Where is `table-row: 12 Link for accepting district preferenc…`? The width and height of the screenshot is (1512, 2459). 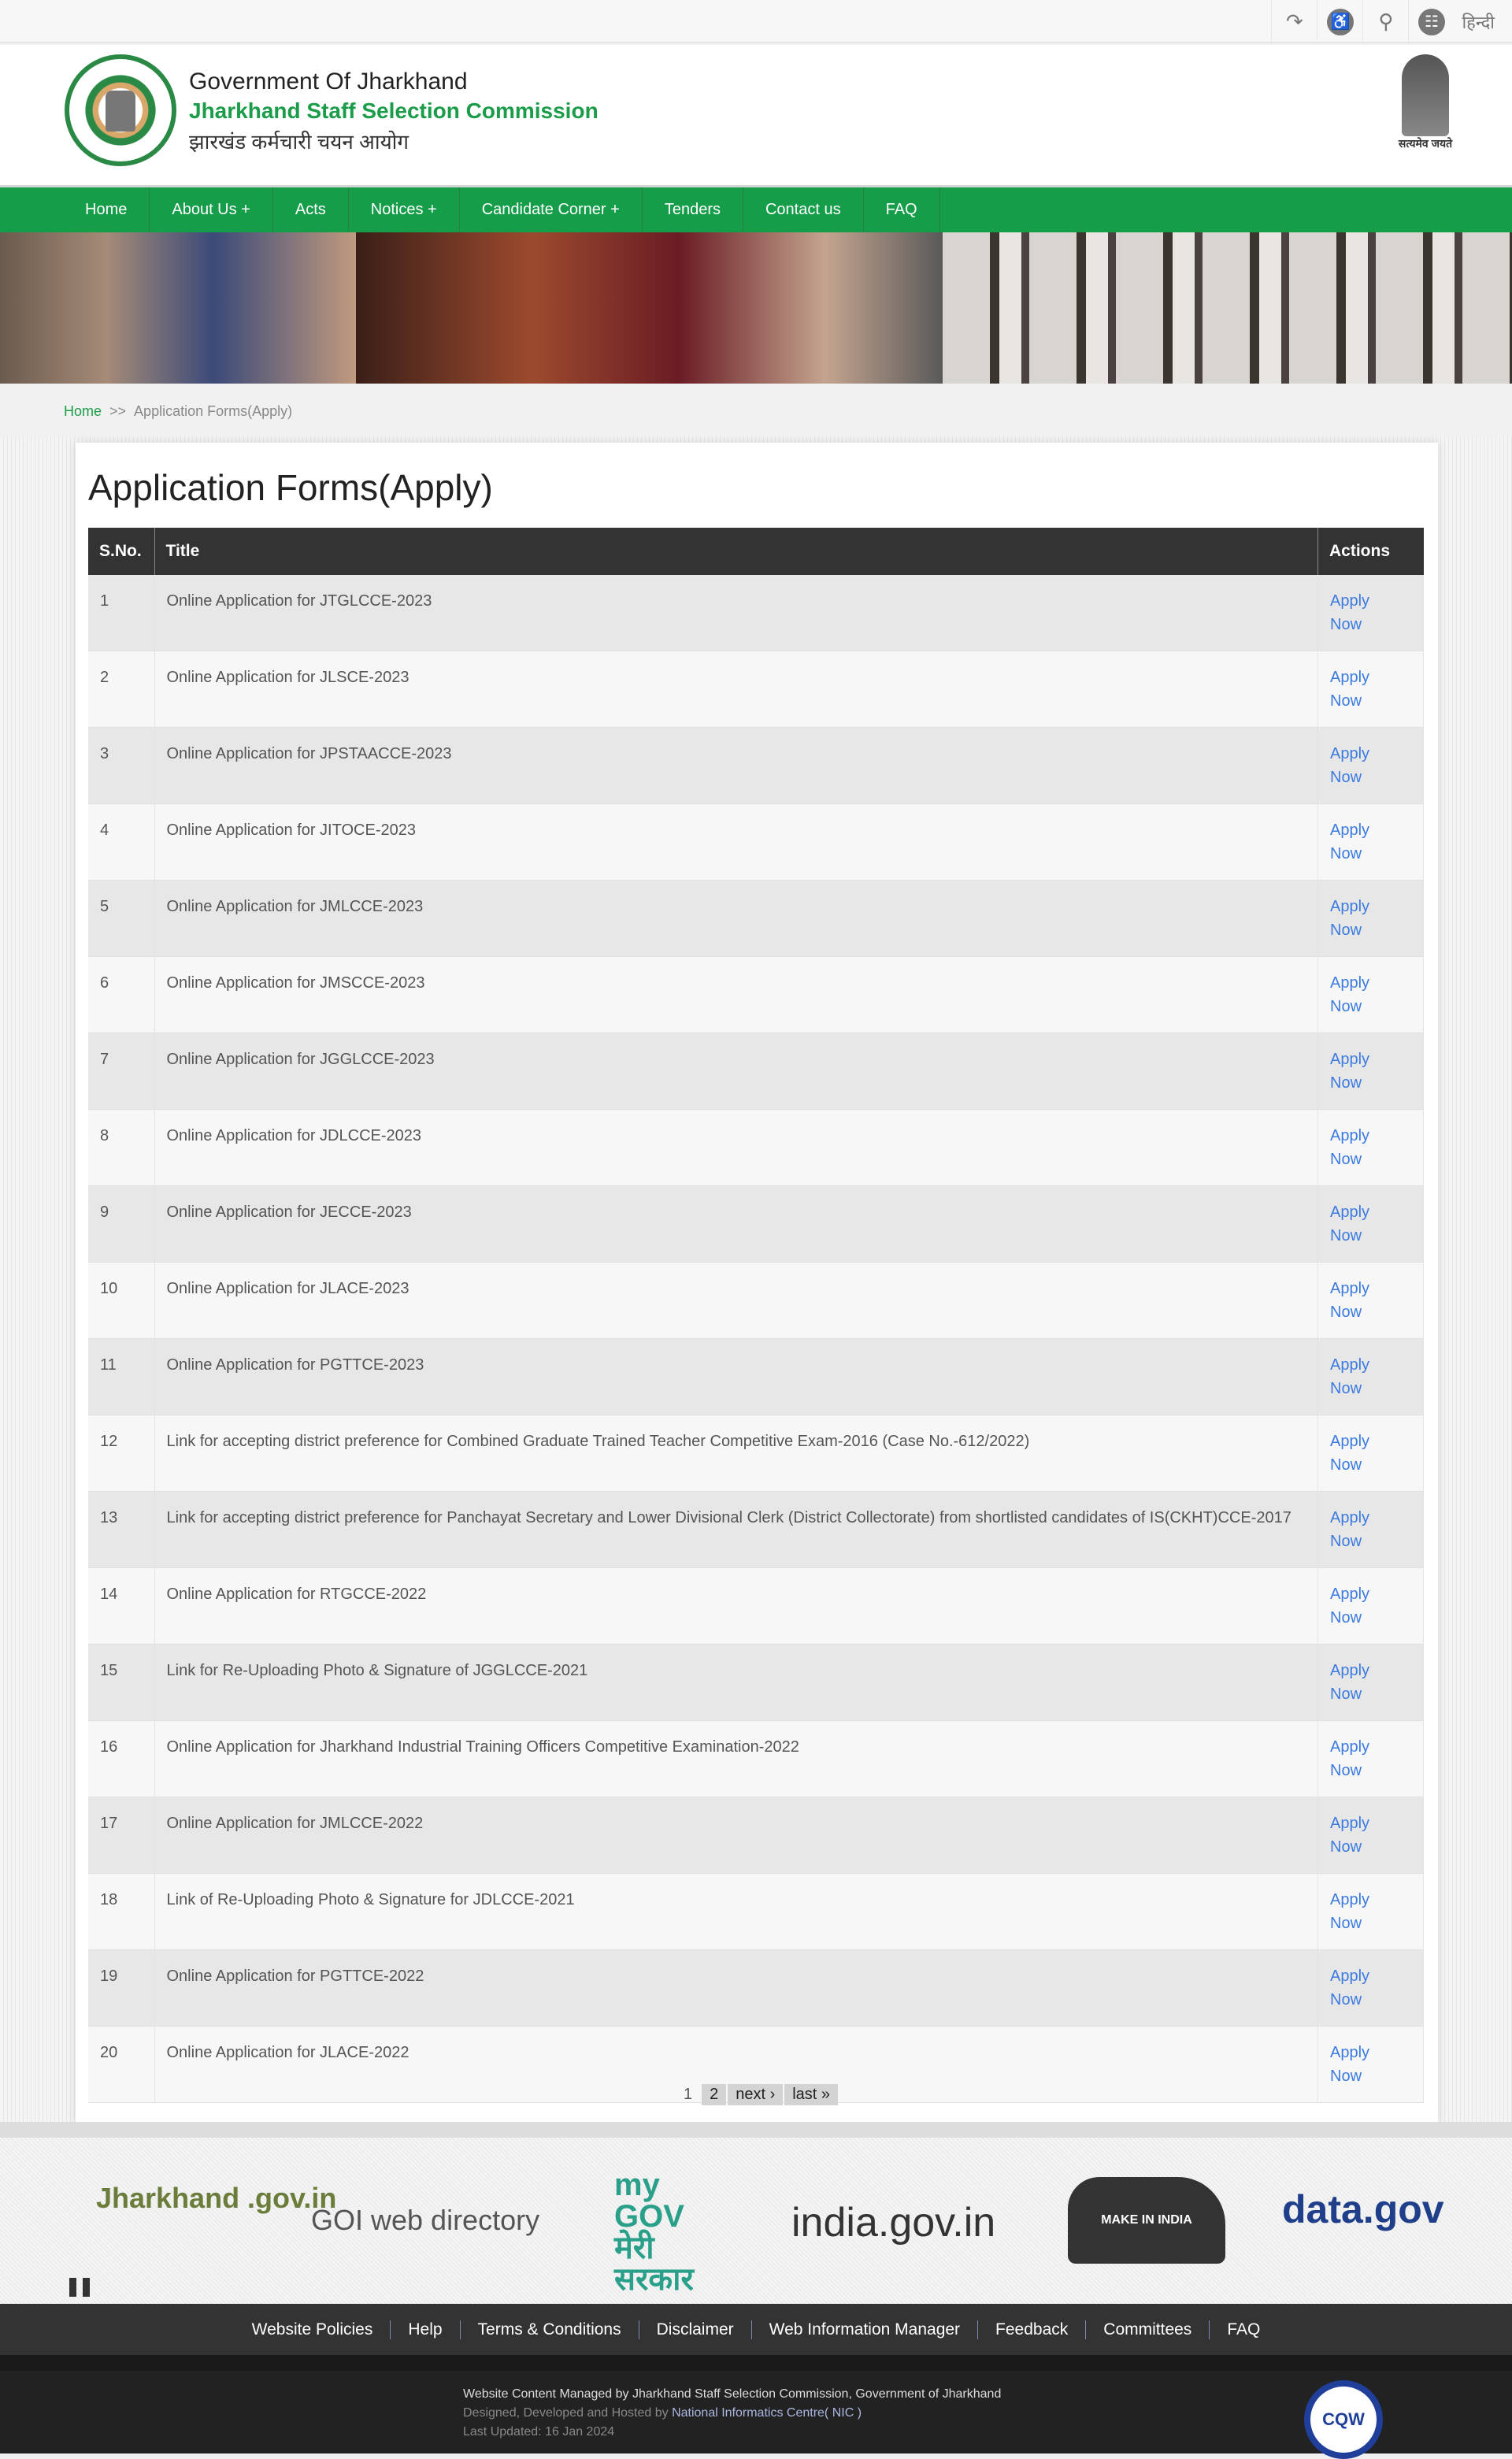
table-row: 12 Link for accepting district preferenc… is located at coordinates (756, 1453).